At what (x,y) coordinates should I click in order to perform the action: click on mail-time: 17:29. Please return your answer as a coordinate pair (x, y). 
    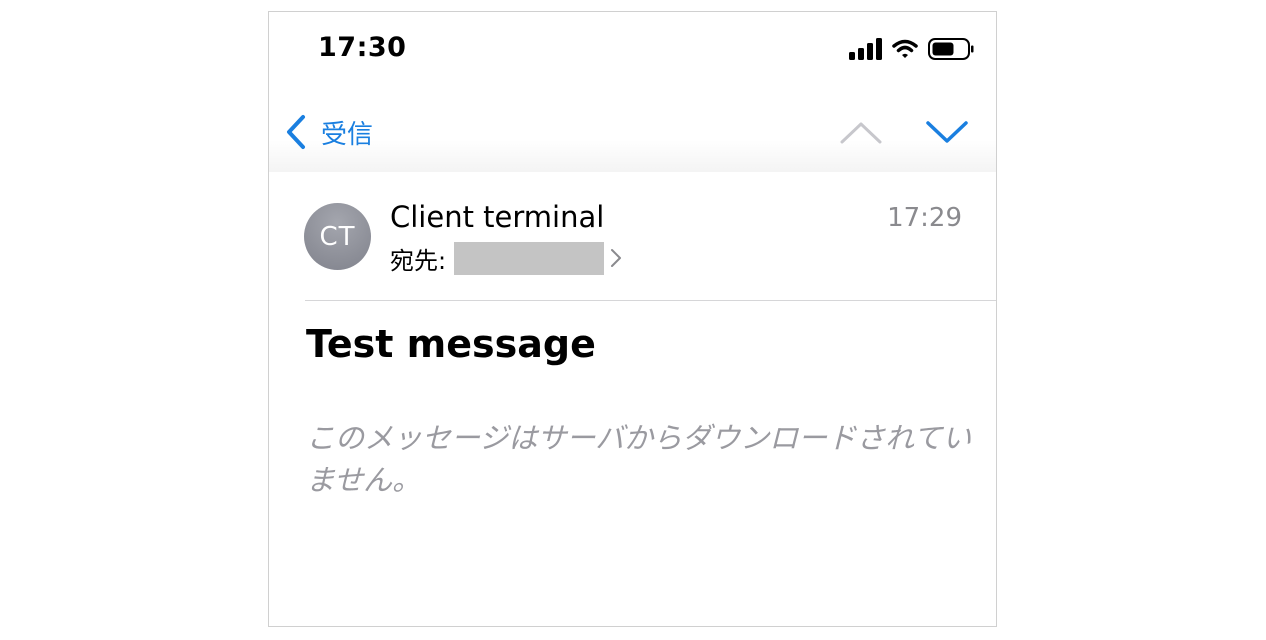
    Looking at the image, I should click on (924, 218).